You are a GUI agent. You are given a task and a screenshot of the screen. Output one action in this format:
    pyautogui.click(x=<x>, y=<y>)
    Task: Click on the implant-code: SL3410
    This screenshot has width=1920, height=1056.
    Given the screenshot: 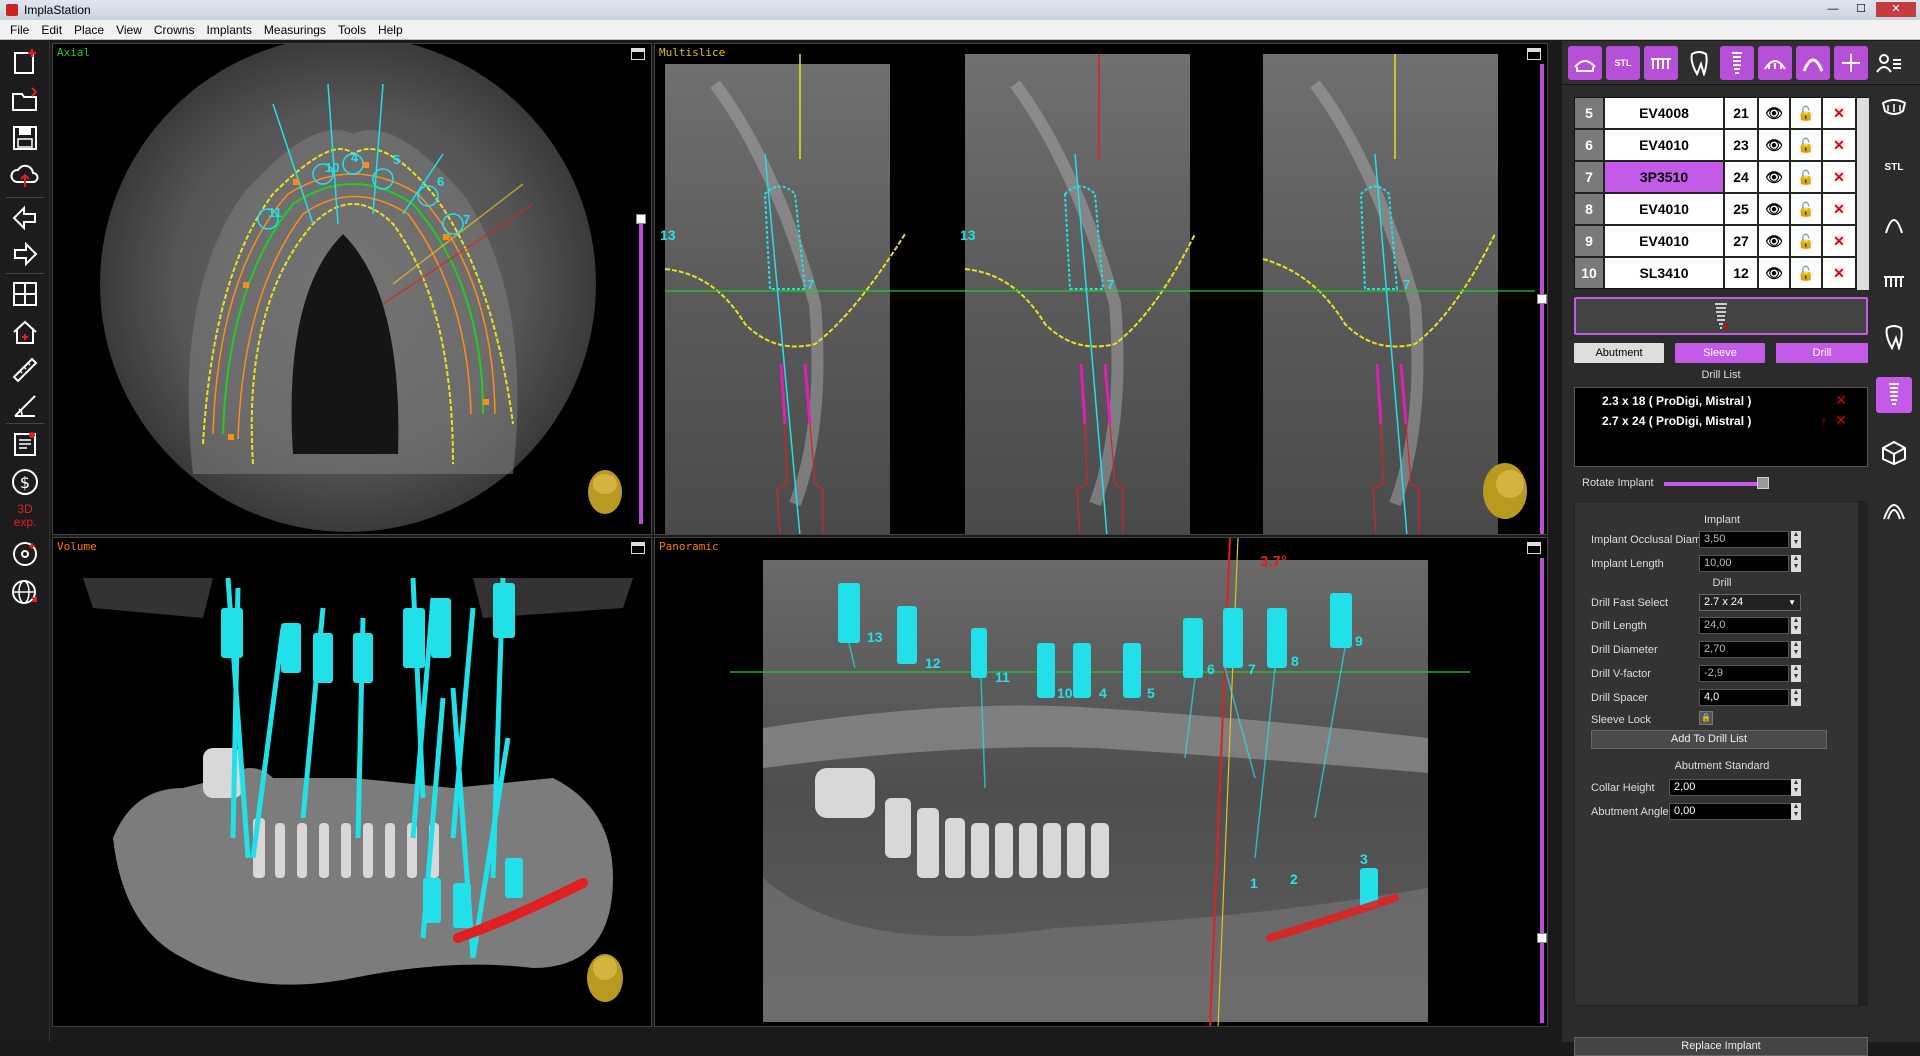 What is the action you would take?
    pyautogui.click(x=1664, y=273)
    